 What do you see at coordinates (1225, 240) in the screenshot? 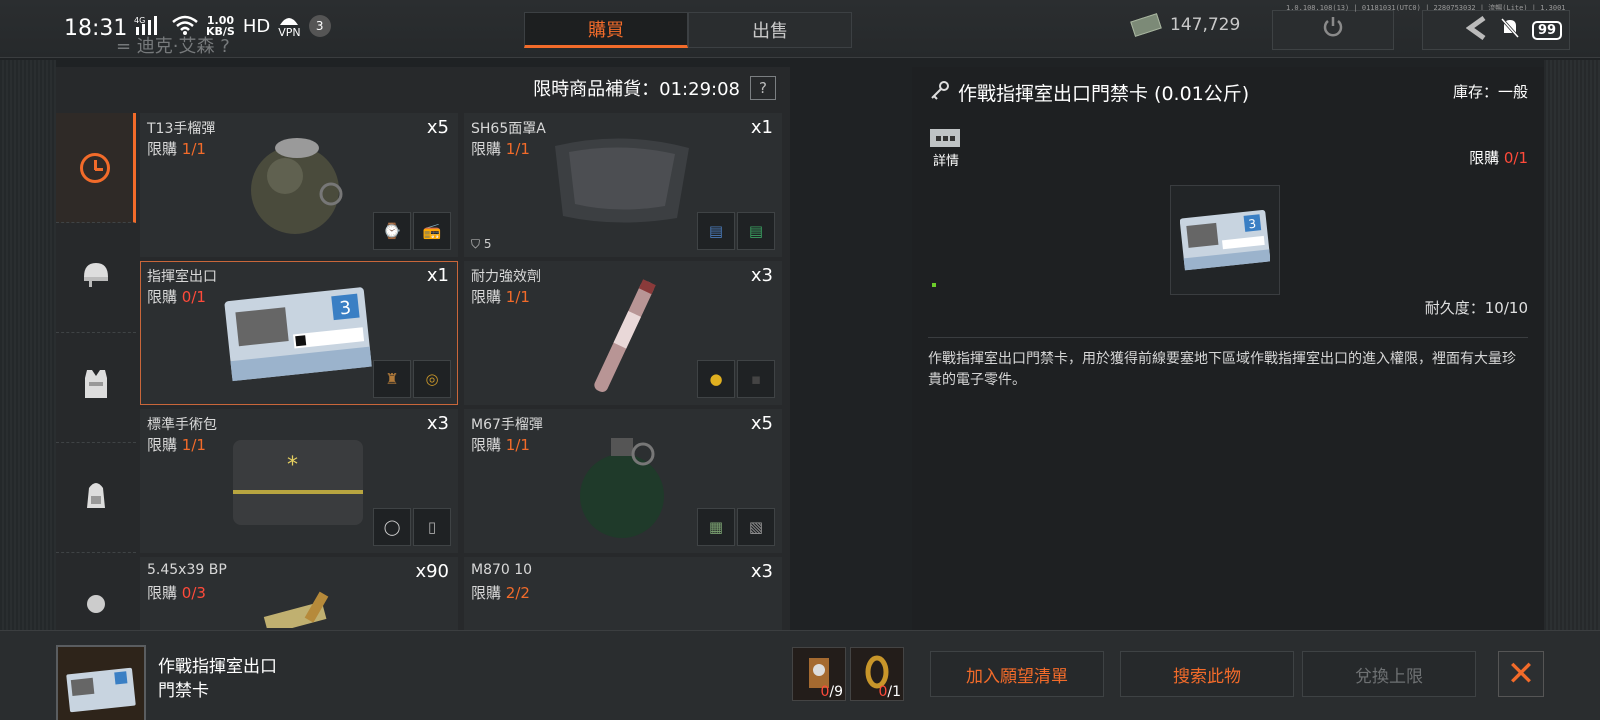
I see `detail-item-image: 3` at bounding box center [1225, 240].